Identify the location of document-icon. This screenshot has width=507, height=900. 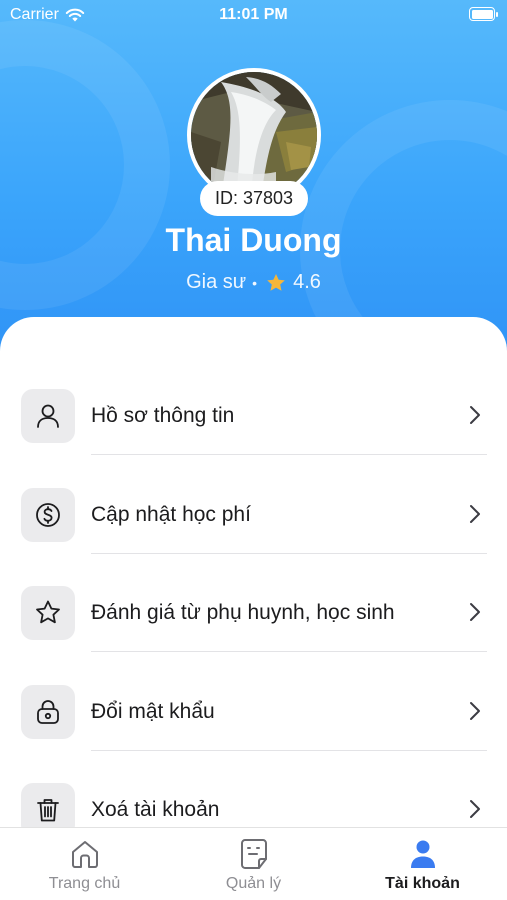
(253, 854).